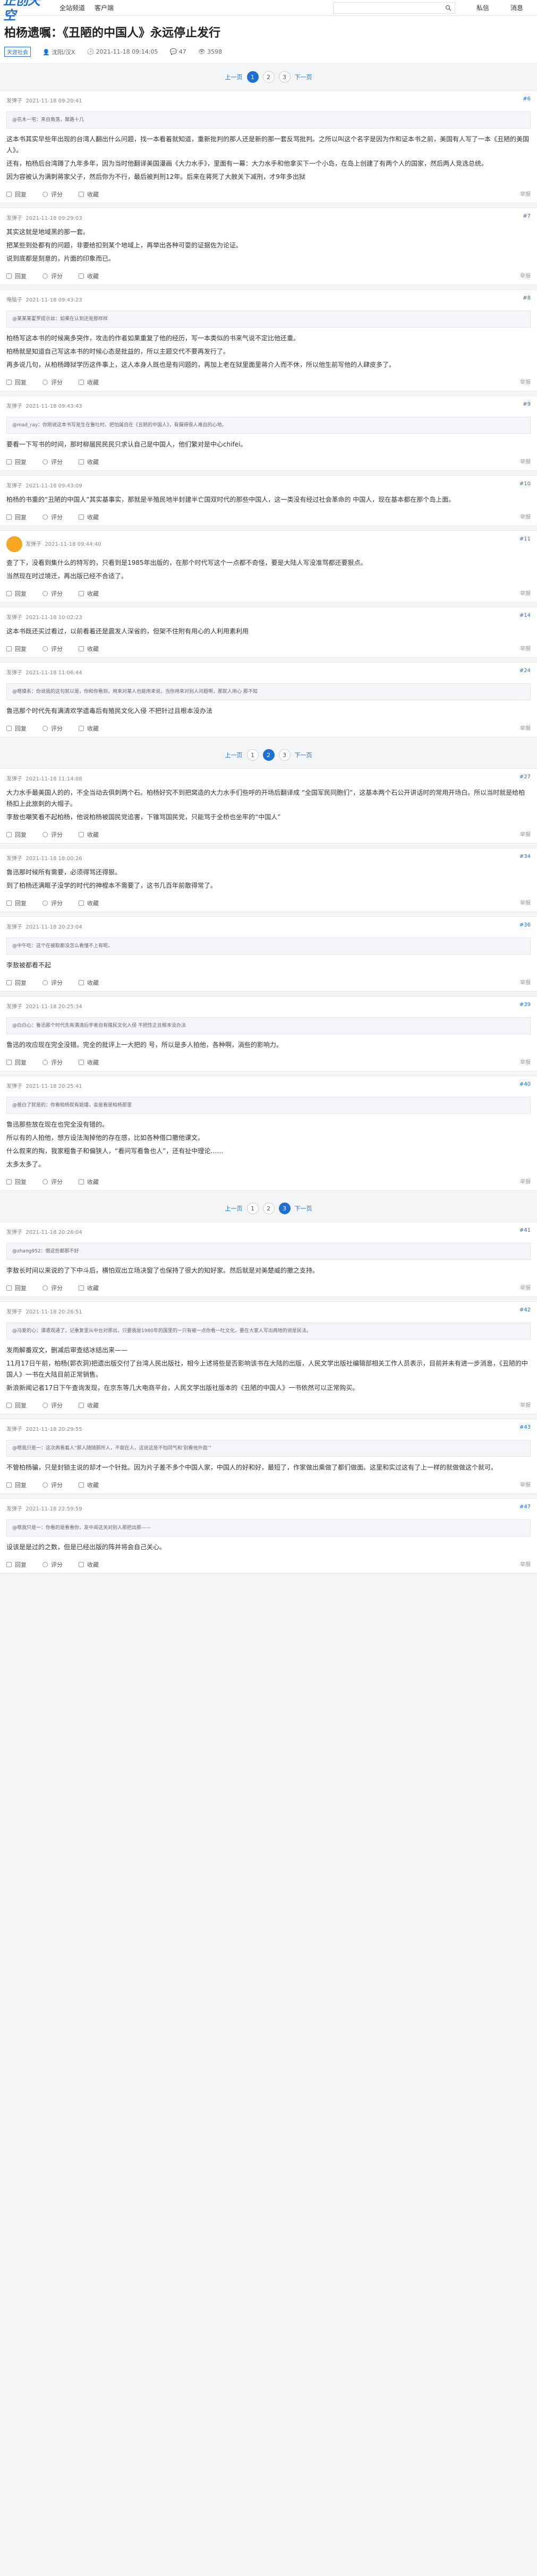 The image size is (537, 2576). I want to click on floor-number: #8, so click(527, 299).